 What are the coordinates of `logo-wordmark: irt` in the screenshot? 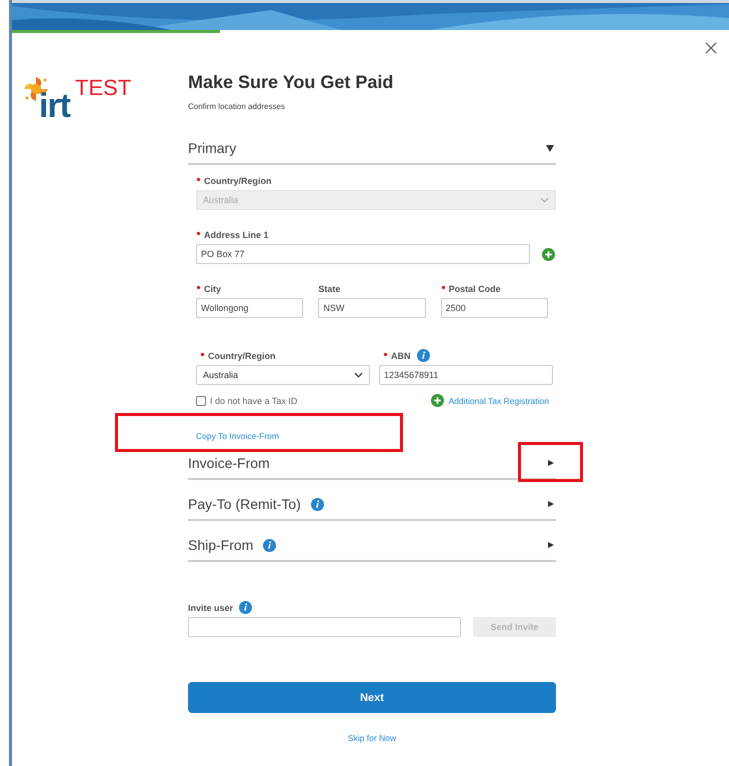 It's located at (54, 106).